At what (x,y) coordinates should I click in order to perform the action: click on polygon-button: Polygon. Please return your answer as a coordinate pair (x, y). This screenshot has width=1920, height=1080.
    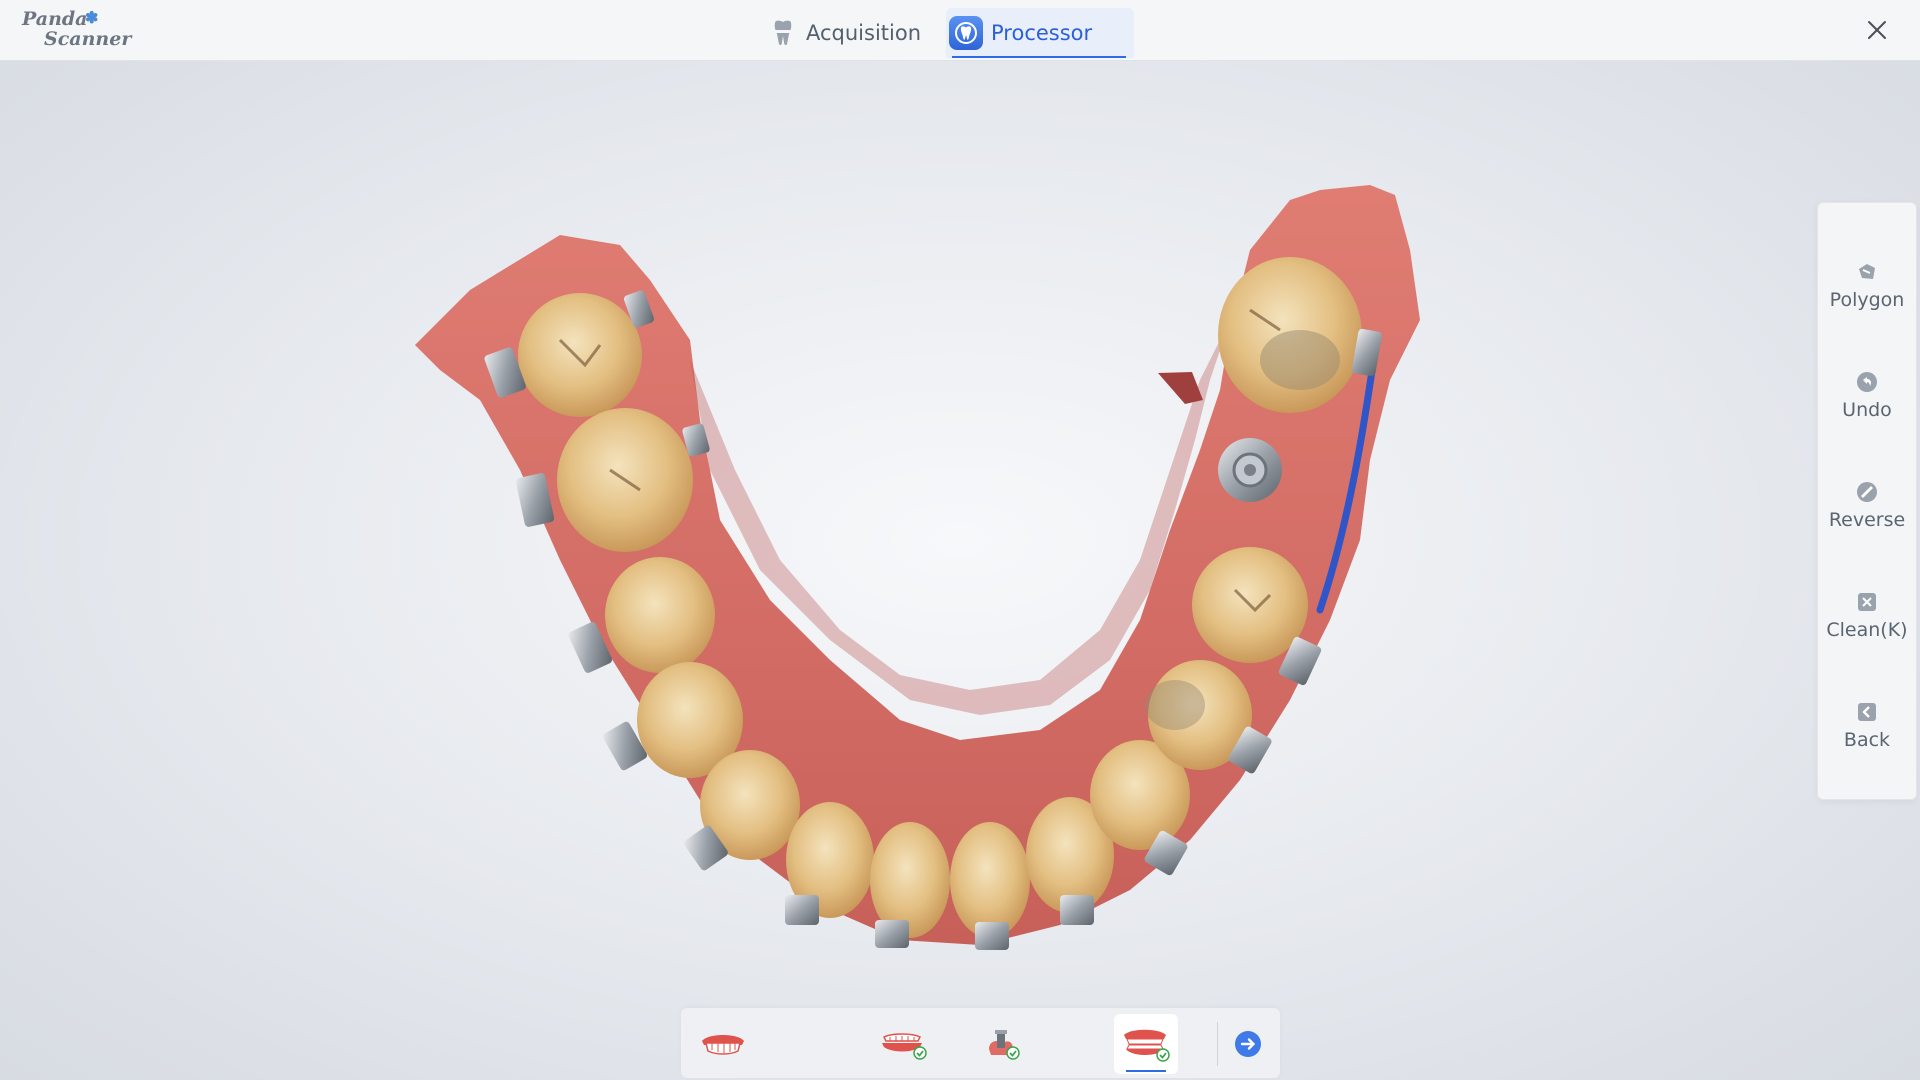
    Looking at the image, I should click on (1867, 293).